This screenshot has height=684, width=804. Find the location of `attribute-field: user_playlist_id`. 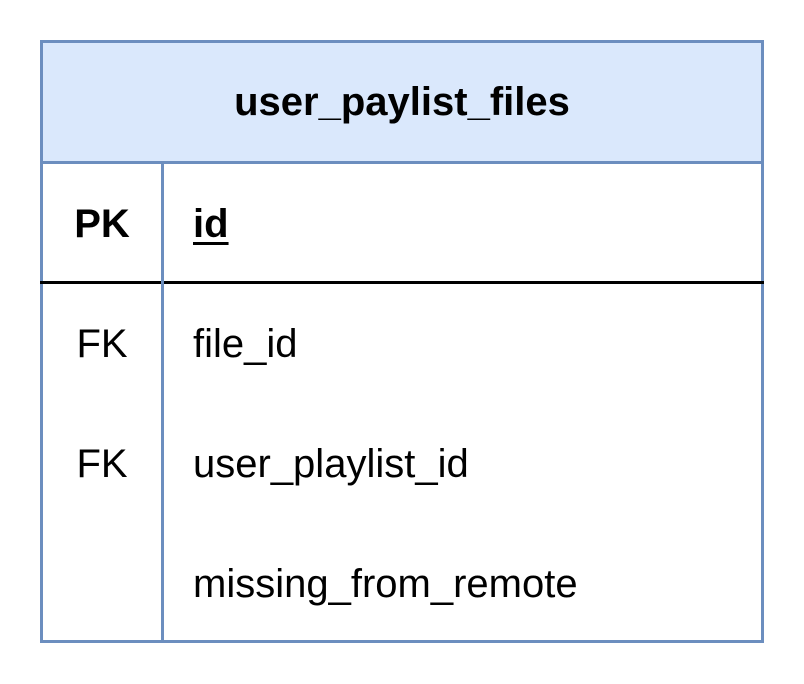

attribute-field: user_playlist_id is located at coordinates (331, 463).